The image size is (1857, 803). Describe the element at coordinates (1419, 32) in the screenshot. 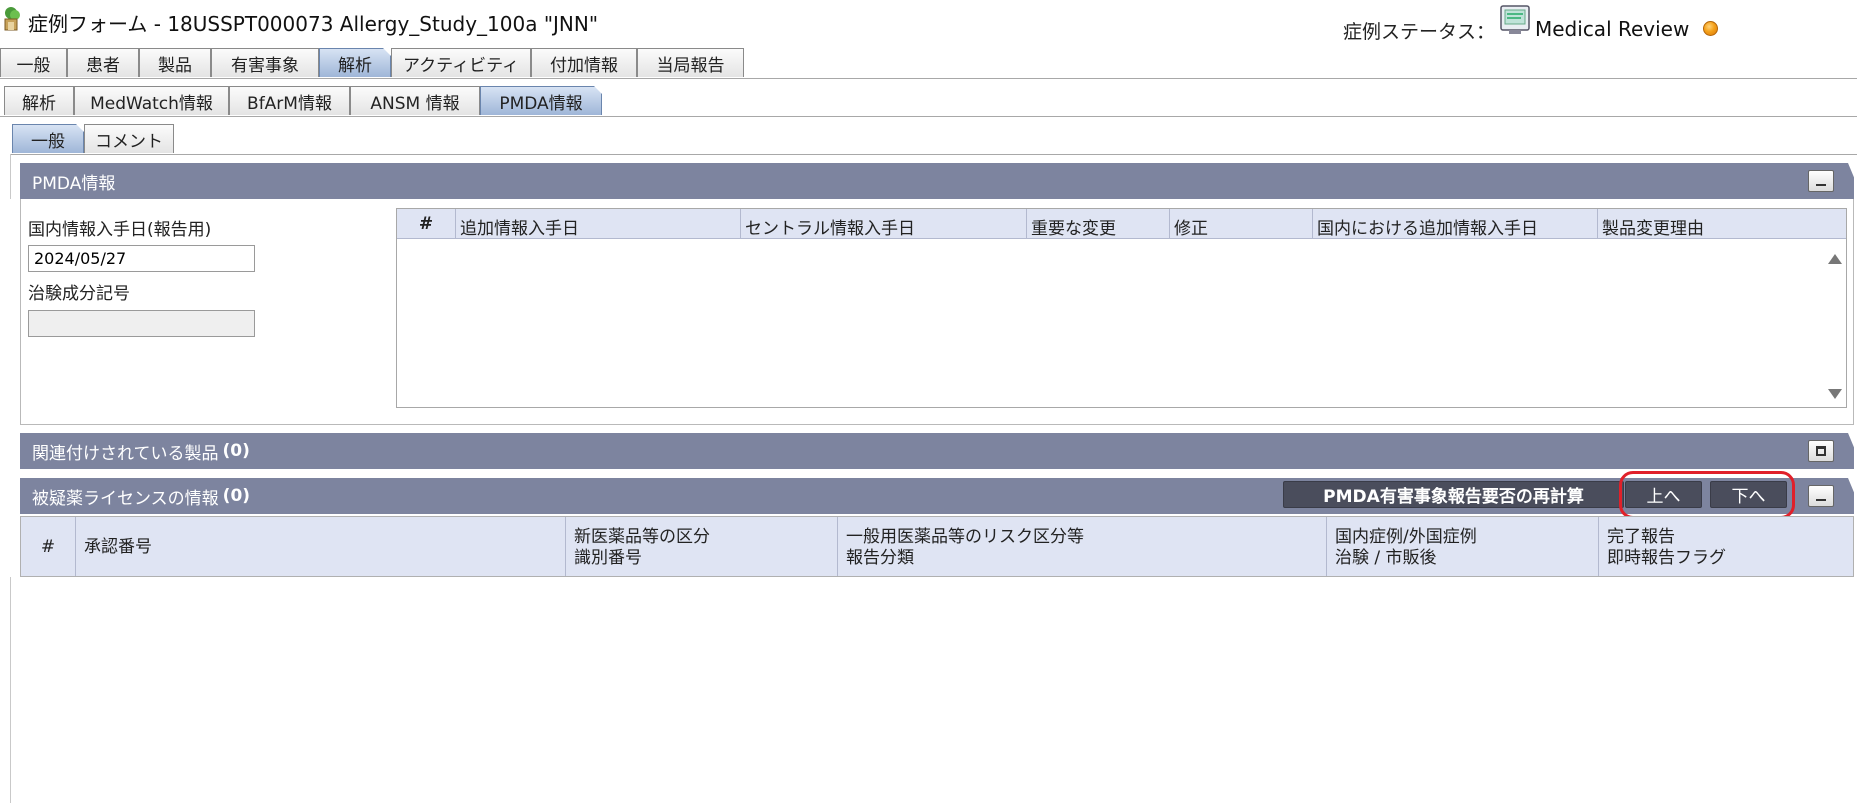

I see `case-status-label: 症例ステータス：` at that location.